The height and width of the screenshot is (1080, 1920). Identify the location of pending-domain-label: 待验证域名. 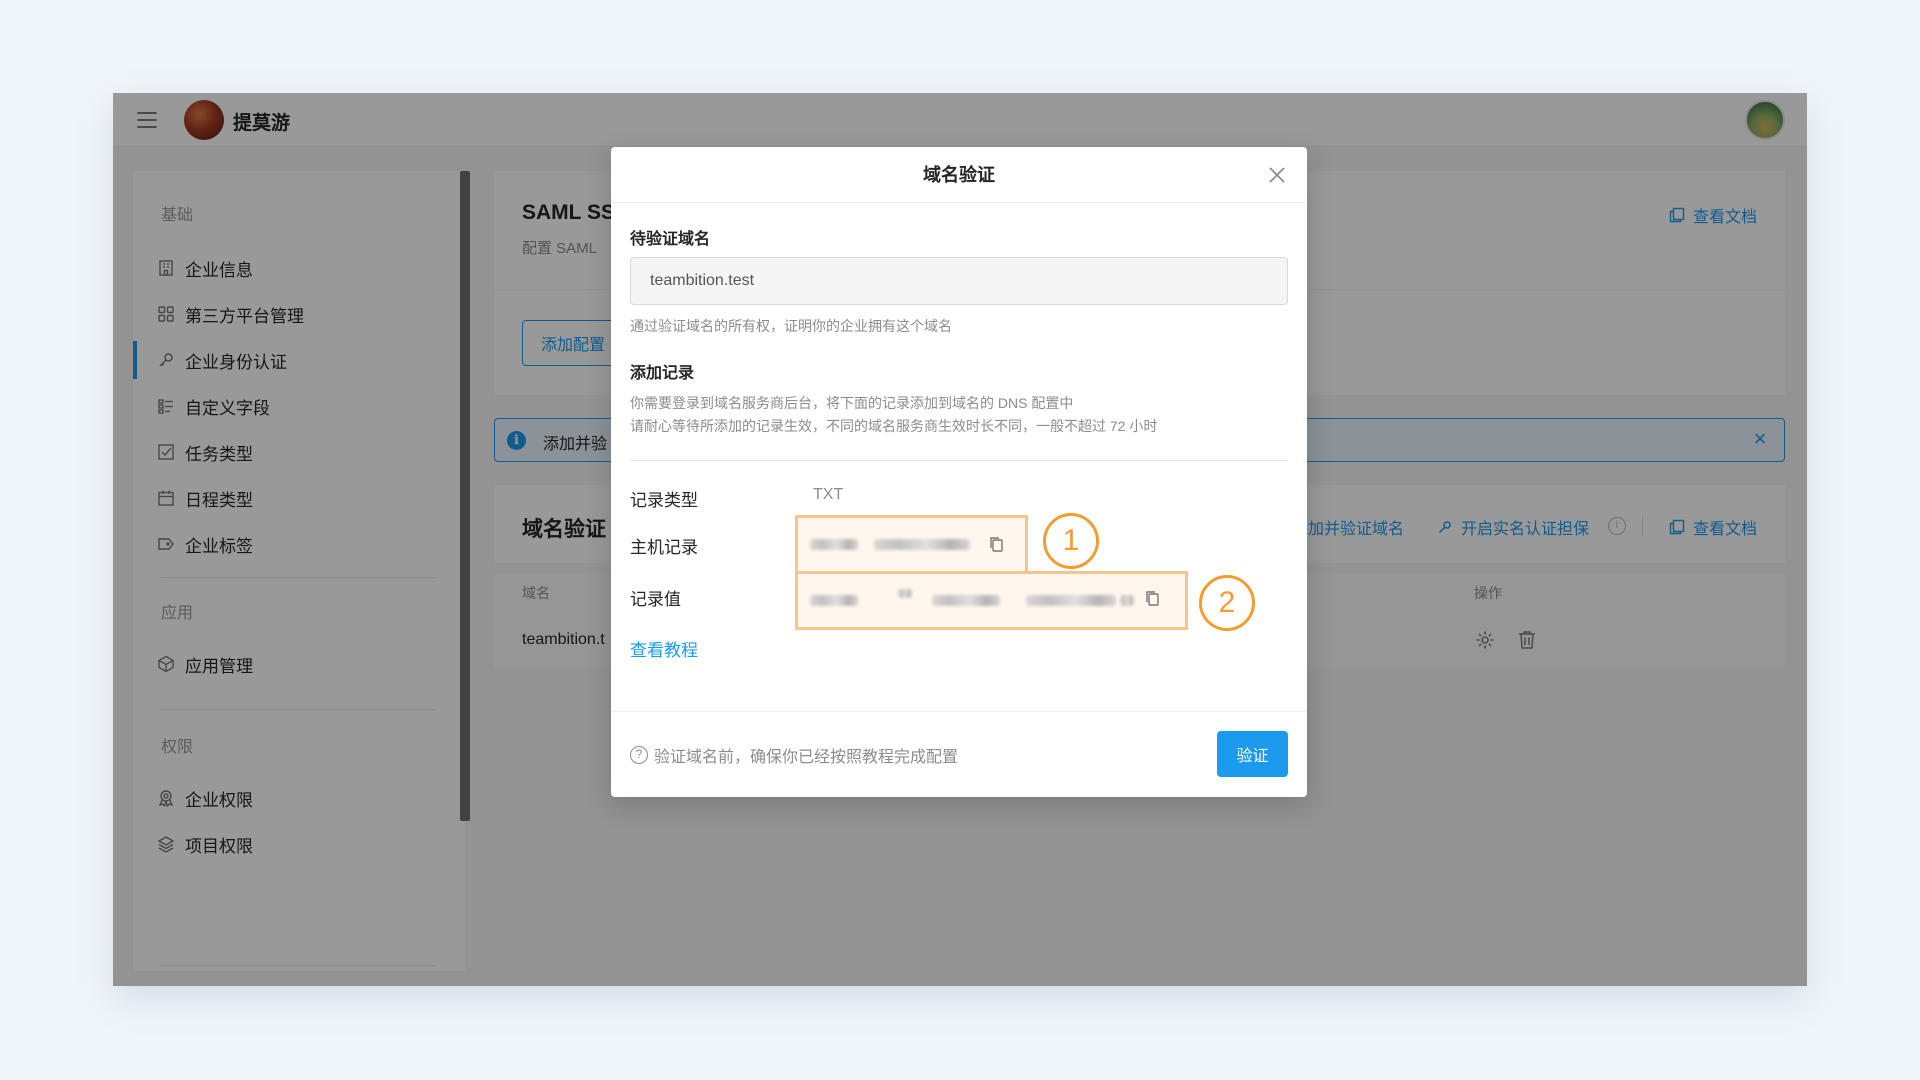
(670, 239).